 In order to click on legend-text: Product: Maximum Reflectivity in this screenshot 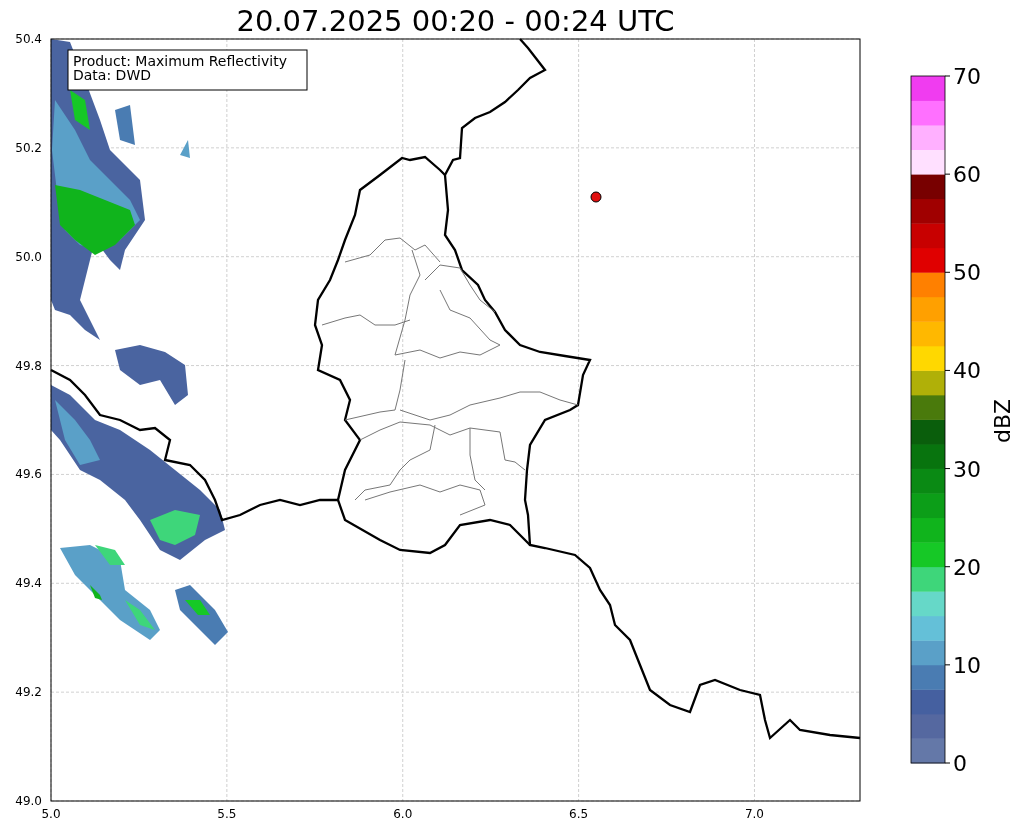, I will do `click(180, 61)`.